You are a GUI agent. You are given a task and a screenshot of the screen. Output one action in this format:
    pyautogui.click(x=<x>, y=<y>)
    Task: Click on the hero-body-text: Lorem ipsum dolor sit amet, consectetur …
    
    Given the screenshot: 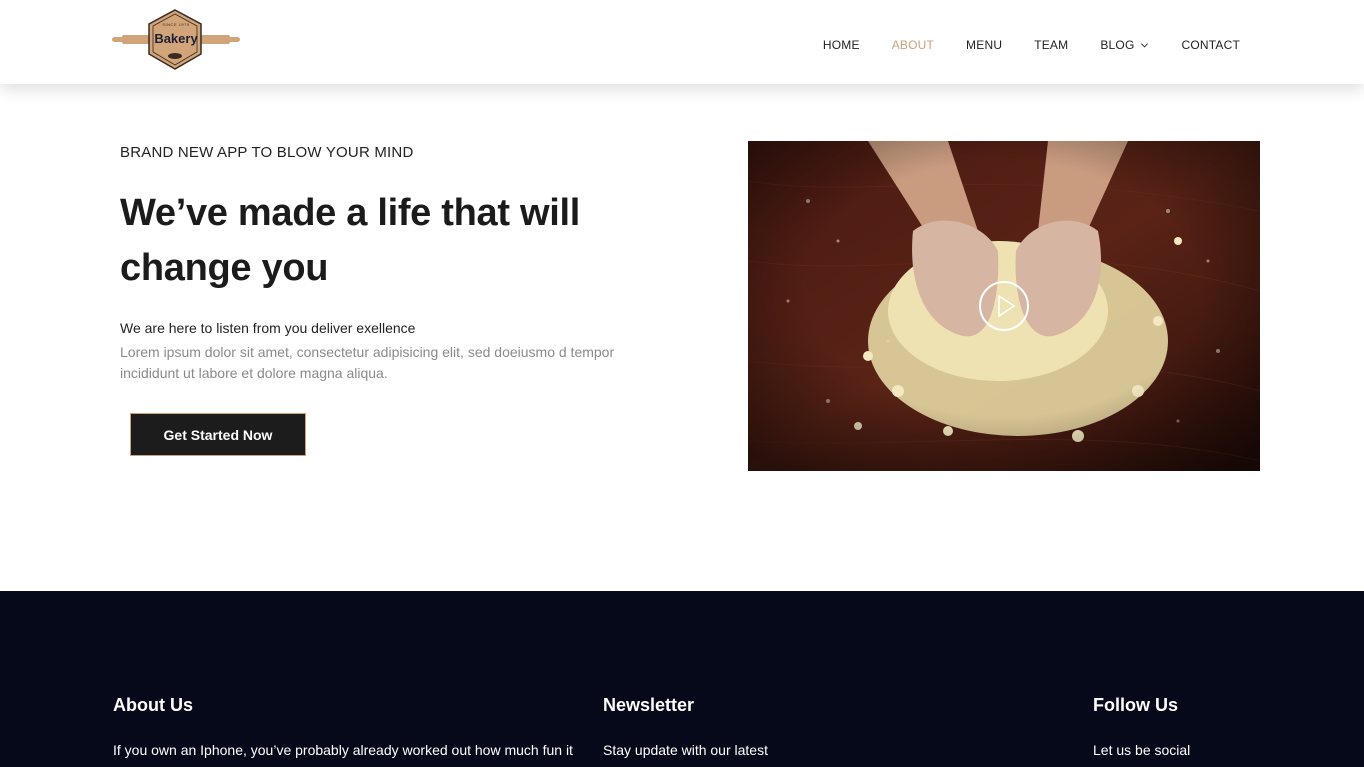 What is the action you would take?
    pyautogui.click(x=367, y=362)
    